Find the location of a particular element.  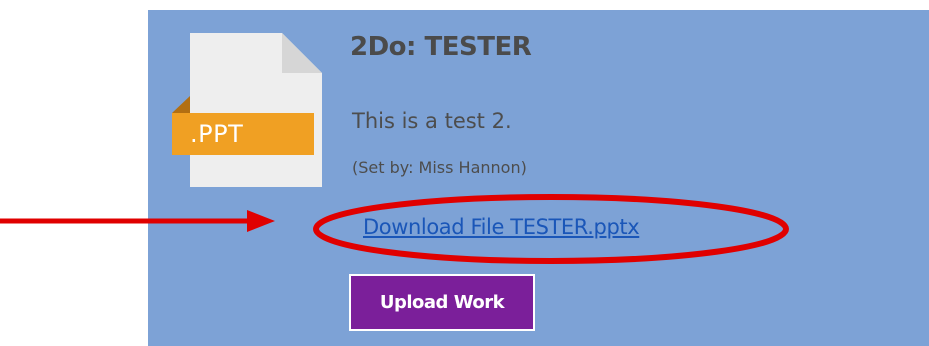

set-by-text: (Set by: Miss Hannon) is located at coordinates (439, 167).